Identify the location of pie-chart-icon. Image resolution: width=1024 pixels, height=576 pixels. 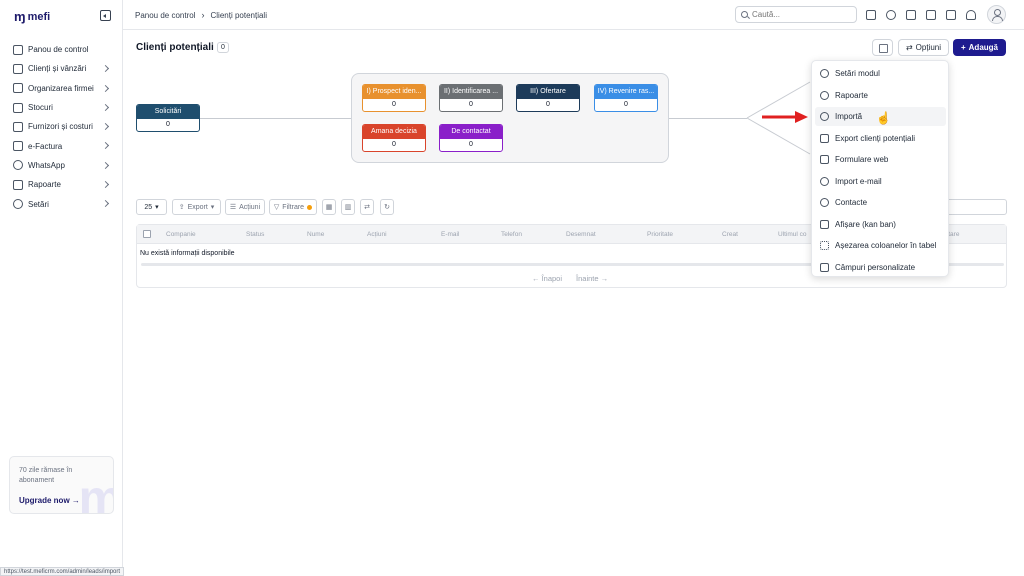
(824, 95).